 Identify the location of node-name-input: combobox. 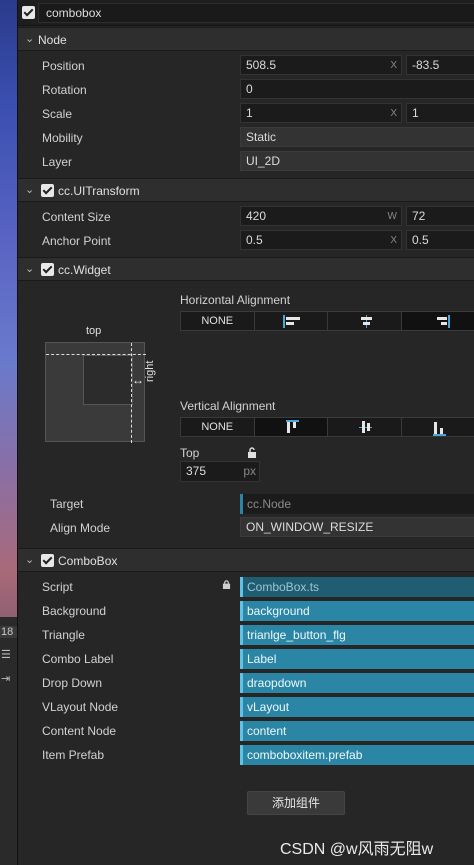
(256, 13).